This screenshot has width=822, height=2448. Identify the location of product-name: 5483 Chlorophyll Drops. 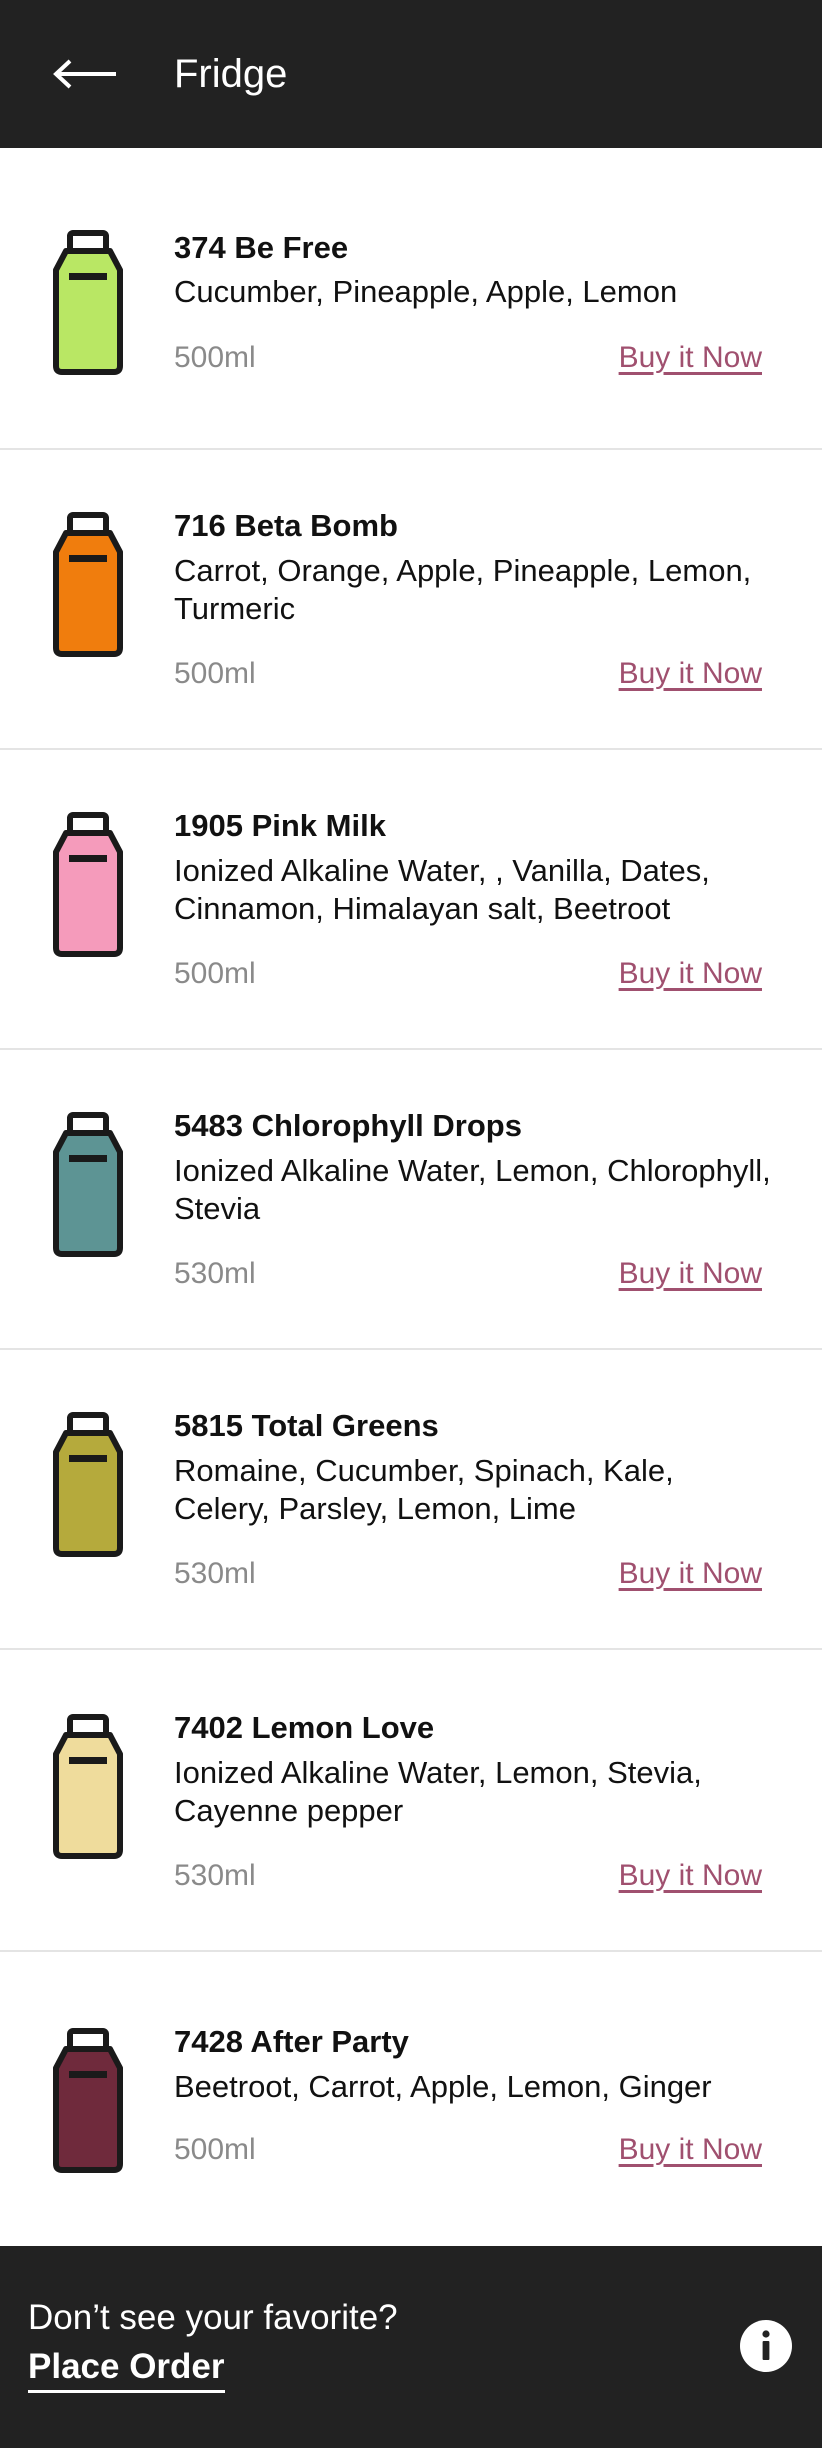
(348, 1125).